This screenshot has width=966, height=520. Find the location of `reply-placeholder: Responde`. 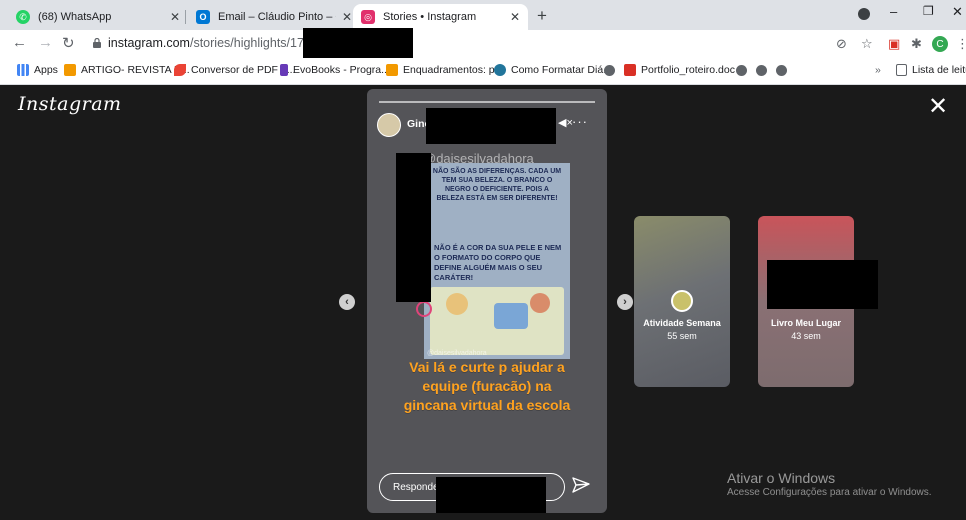

reply-placeholder: Responde is located at coordinates (416, 487).